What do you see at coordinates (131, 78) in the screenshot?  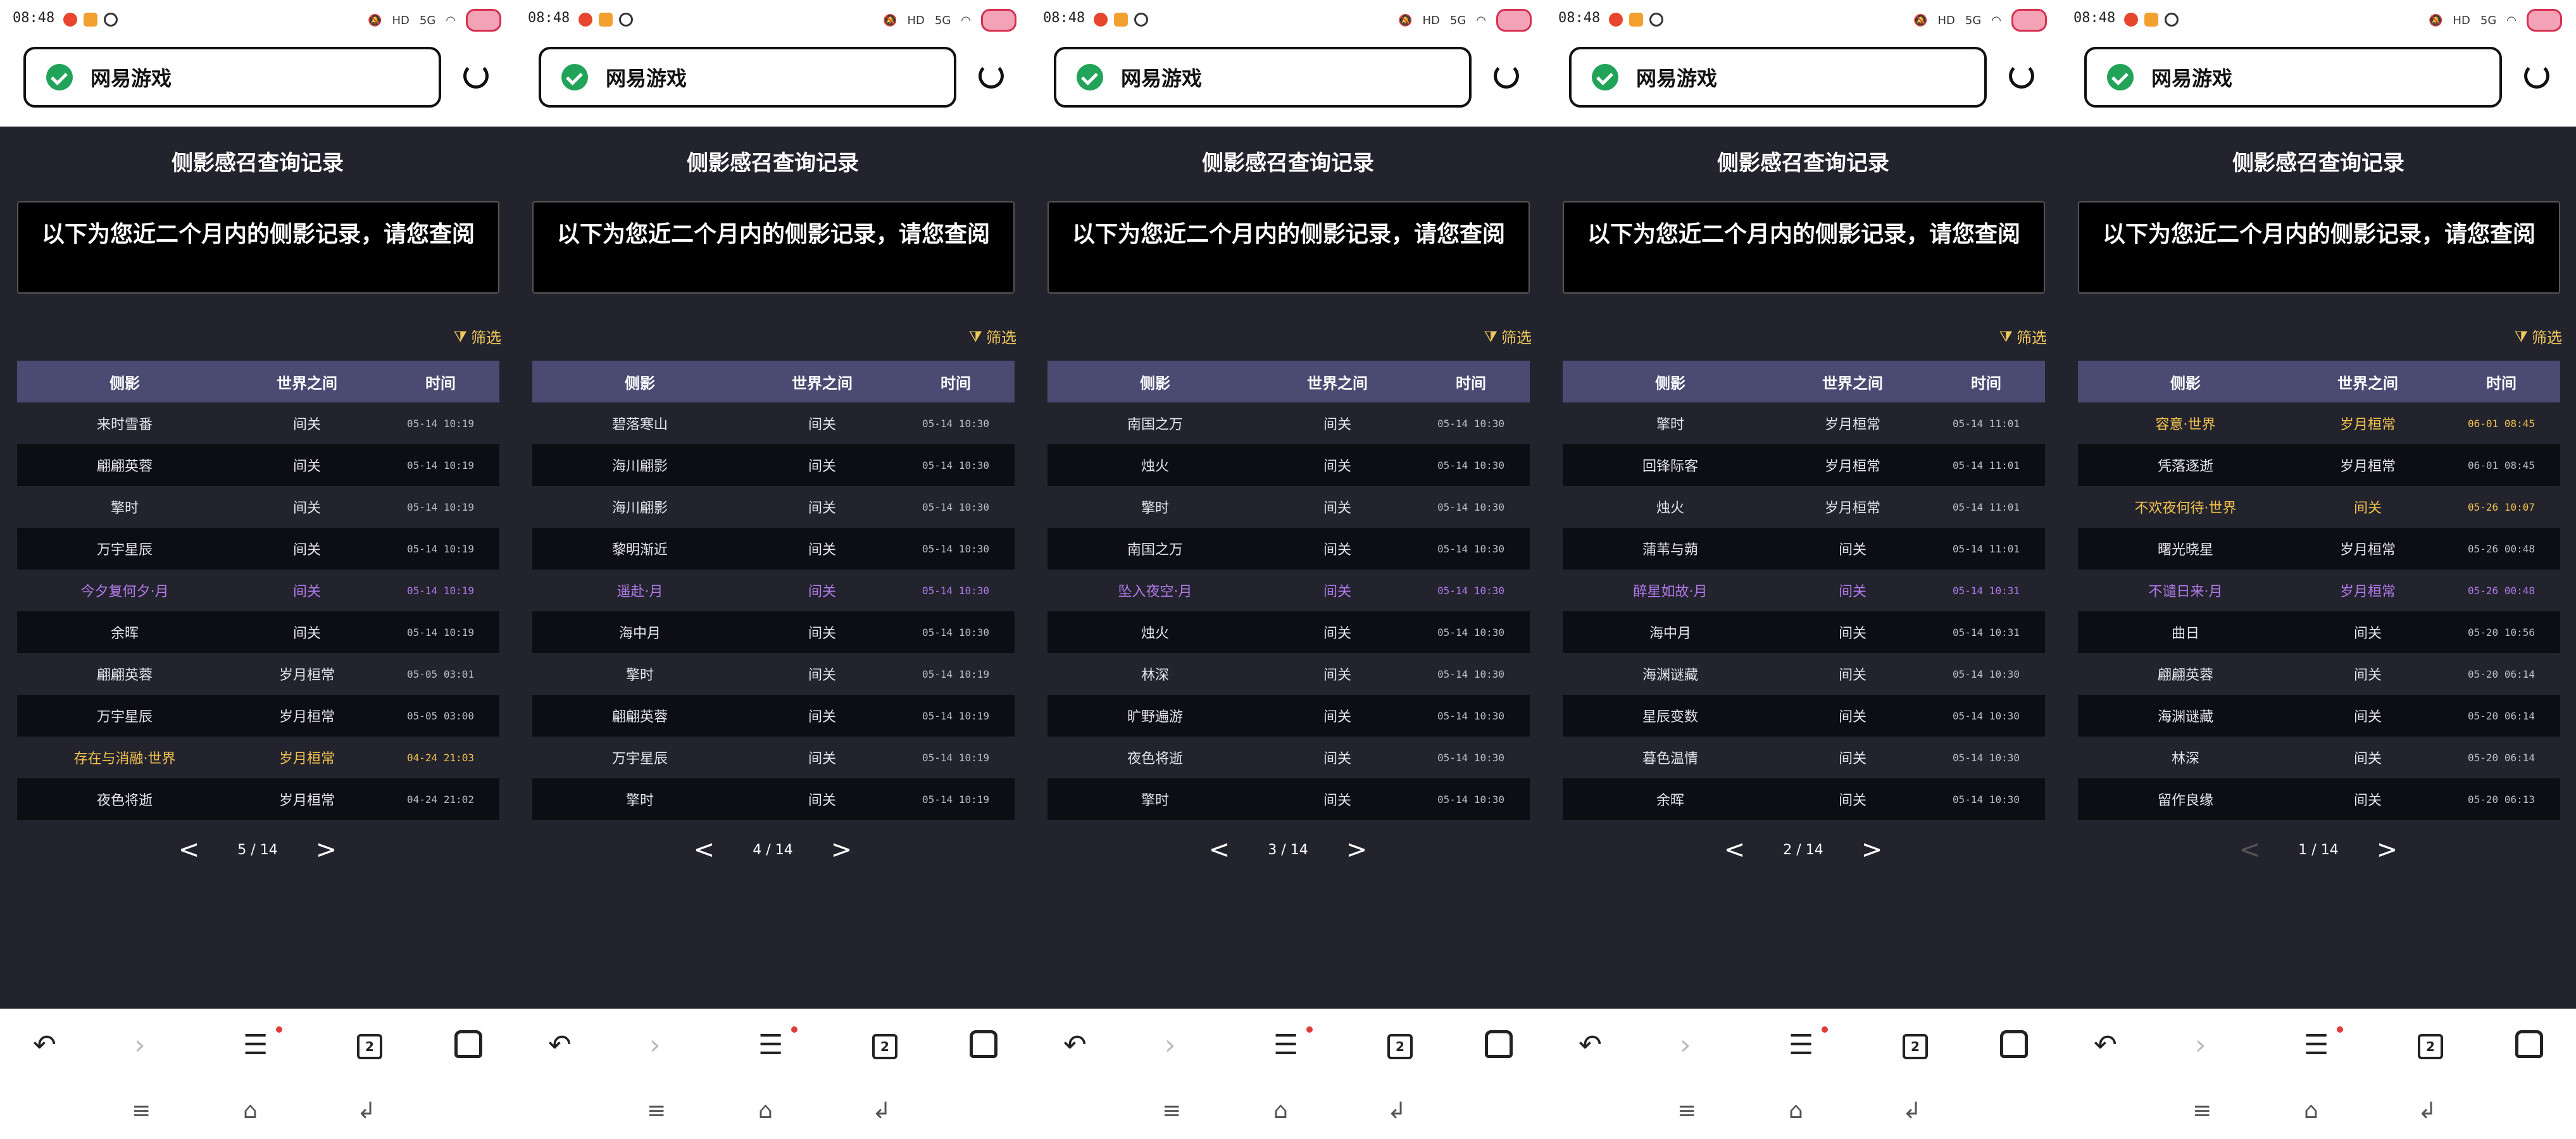 I see `address-text: 网易游戏` at bounding box center [131, 78].